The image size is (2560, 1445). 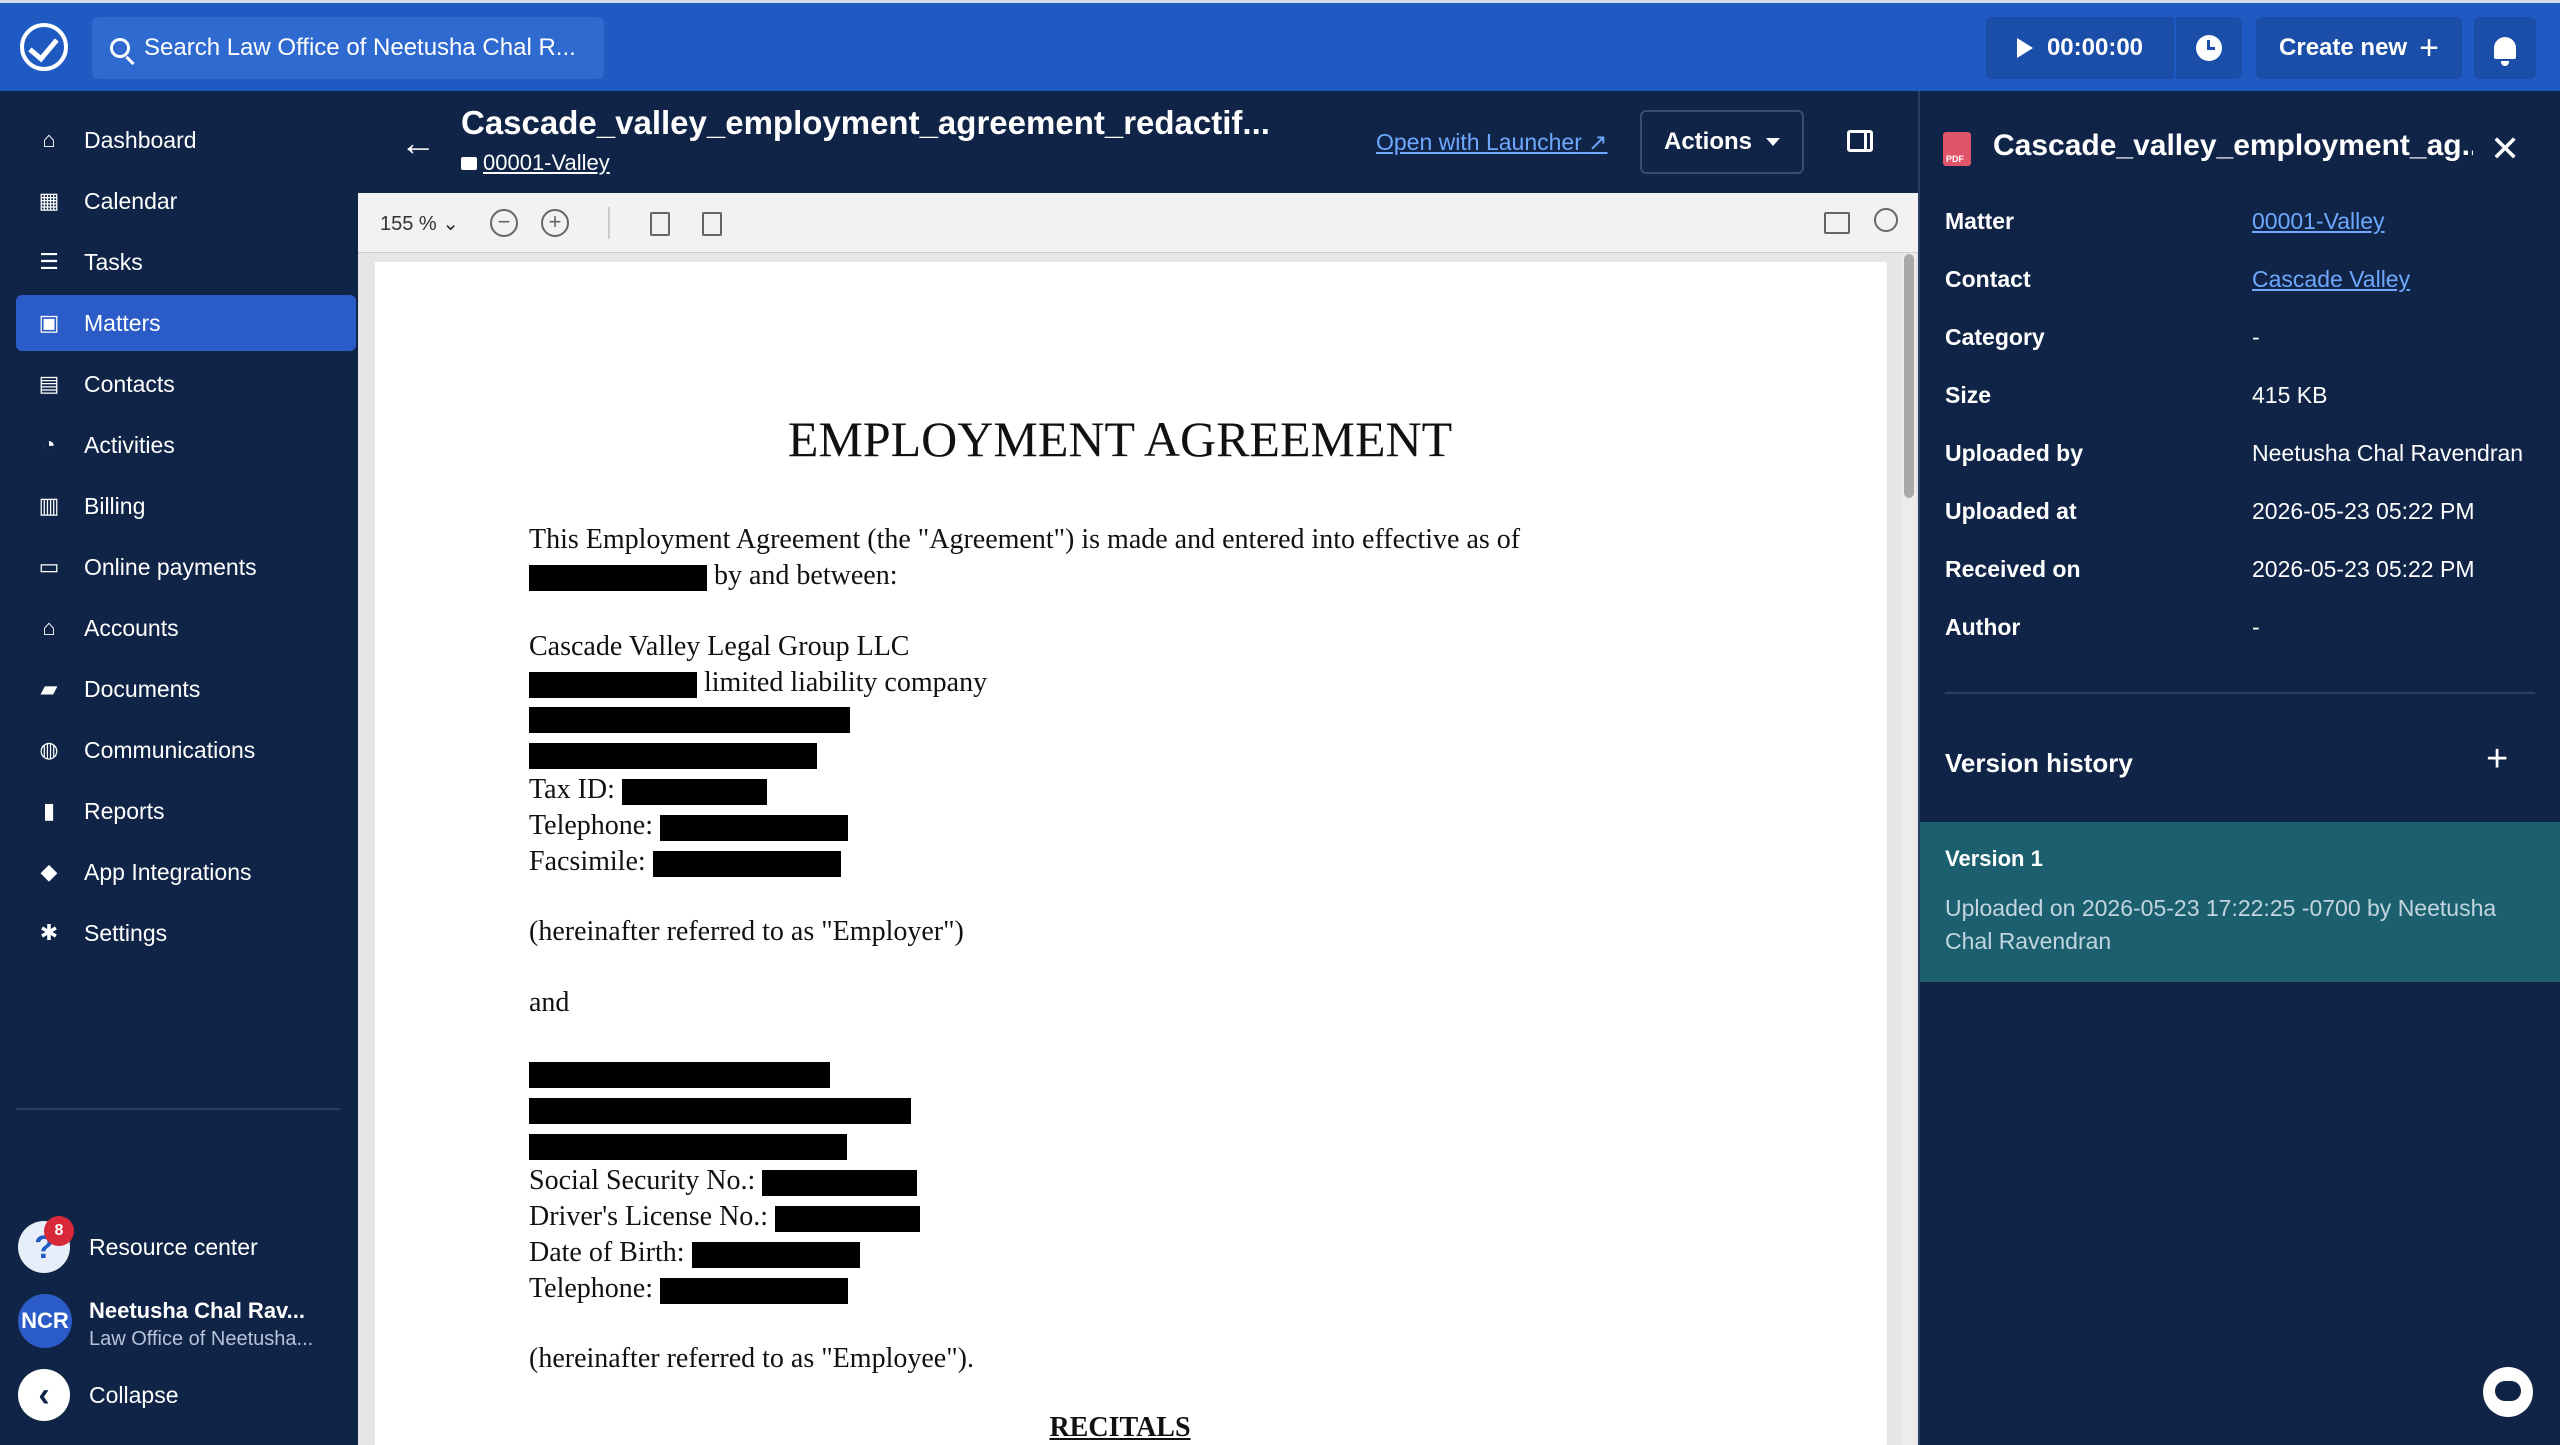 I want to click on tax-id-line: Tax ID:, so click(x=648, y=790).